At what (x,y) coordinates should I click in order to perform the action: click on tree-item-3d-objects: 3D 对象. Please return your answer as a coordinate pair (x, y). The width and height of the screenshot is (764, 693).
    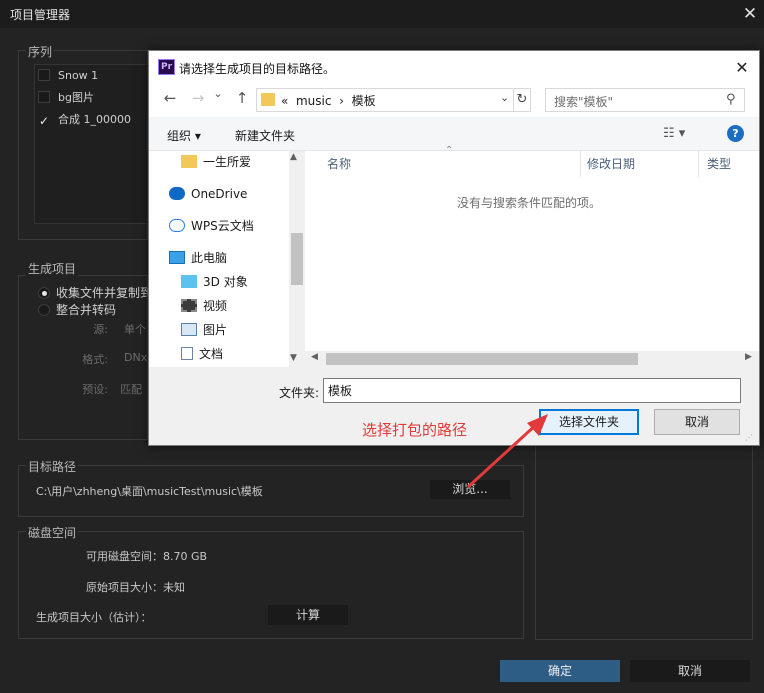
    Looking at the image, I should click on (214, 282).